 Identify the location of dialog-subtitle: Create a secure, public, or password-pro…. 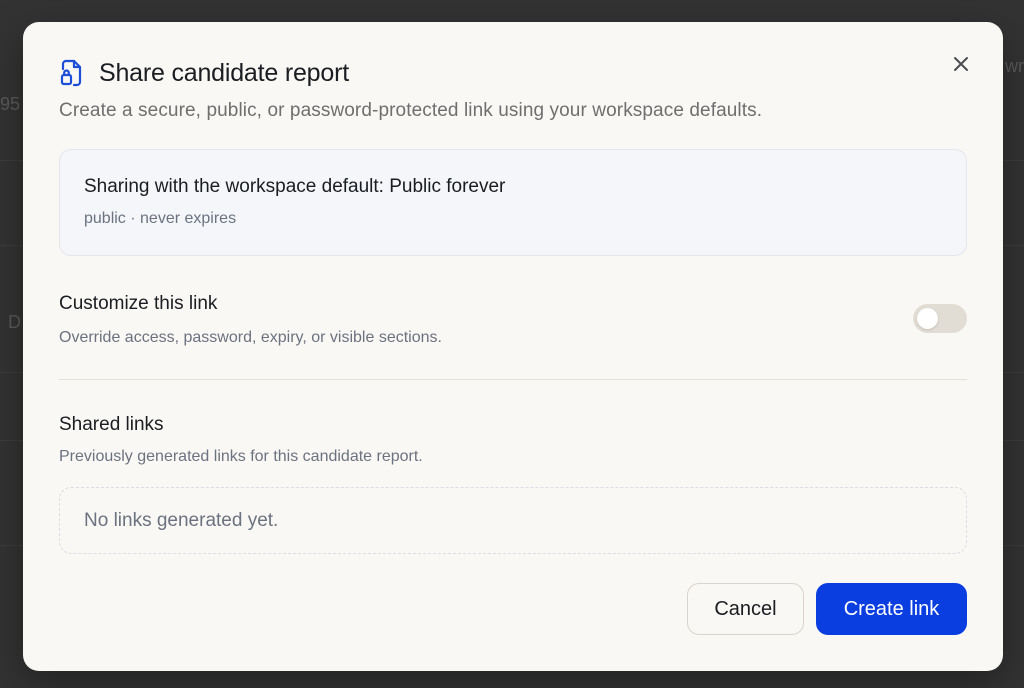
(411, 110).